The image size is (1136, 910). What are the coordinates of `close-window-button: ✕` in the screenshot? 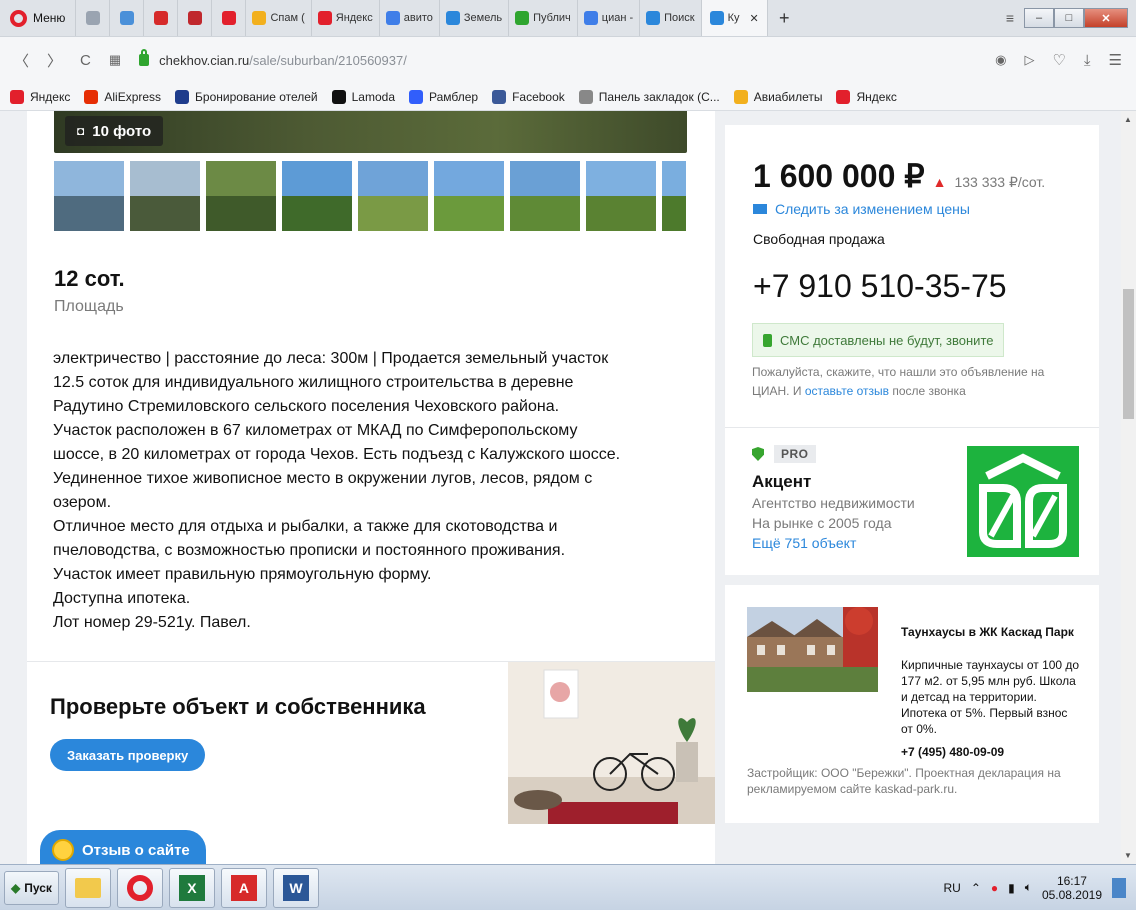 It's located at (1106, 18).